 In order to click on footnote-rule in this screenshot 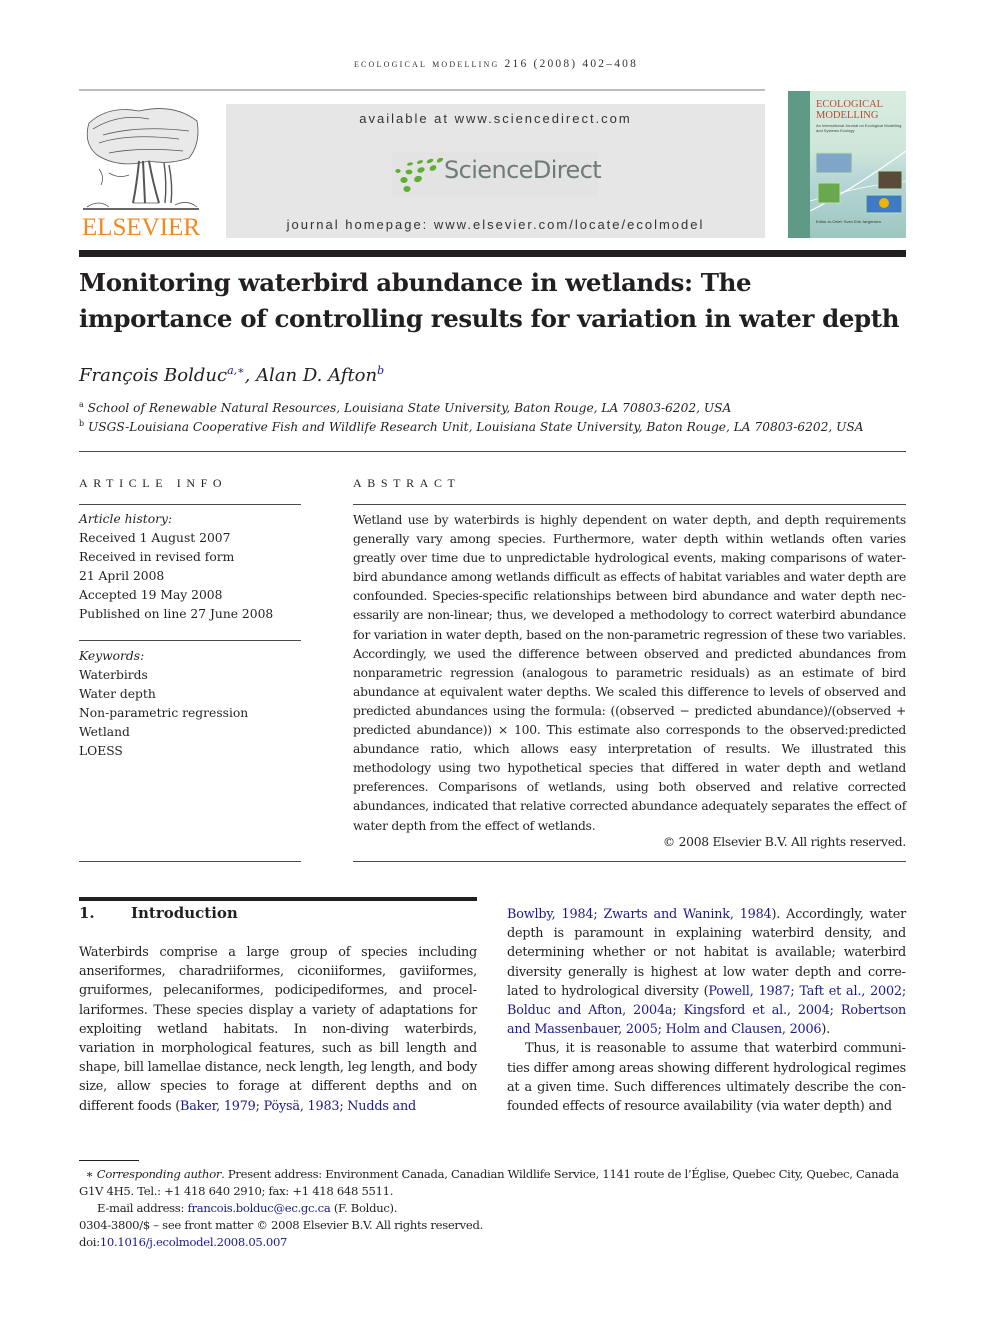, I will do `click(109, 1160)`.